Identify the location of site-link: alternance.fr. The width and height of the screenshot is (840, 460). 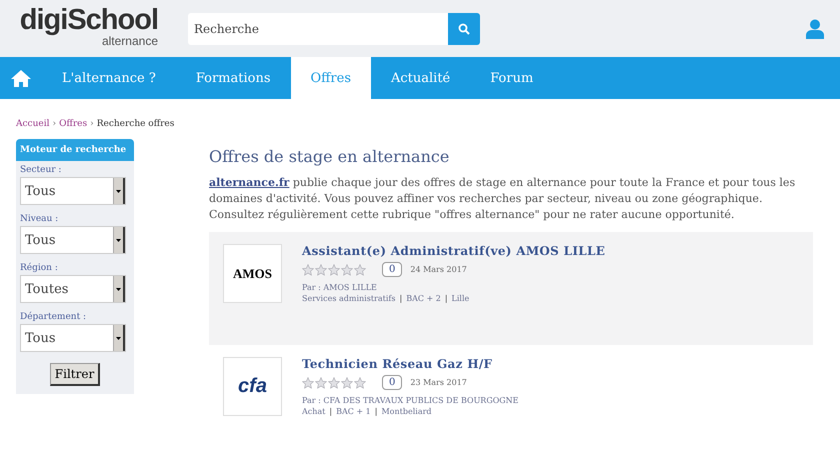
(249, 182).